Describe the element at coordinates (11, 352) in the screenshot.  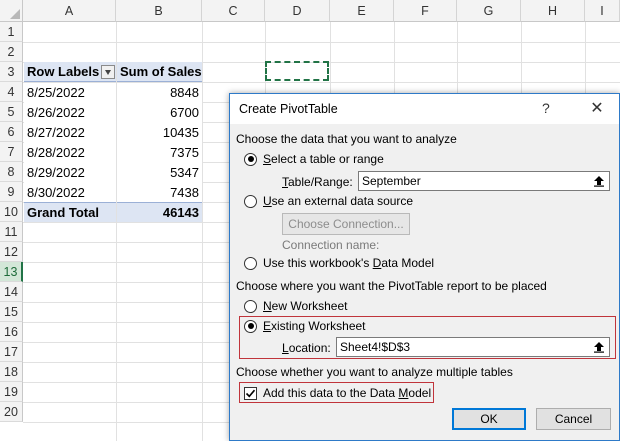
I see `row-header-17: 17` at that location.